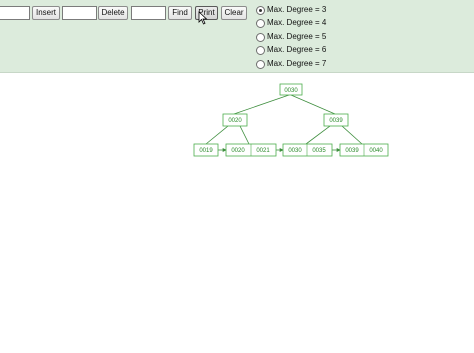  What do you see at coordinates (251, 150) in the screenshot?
I see `leaf-node: 0020 0021` at bounding box center [251, 150].